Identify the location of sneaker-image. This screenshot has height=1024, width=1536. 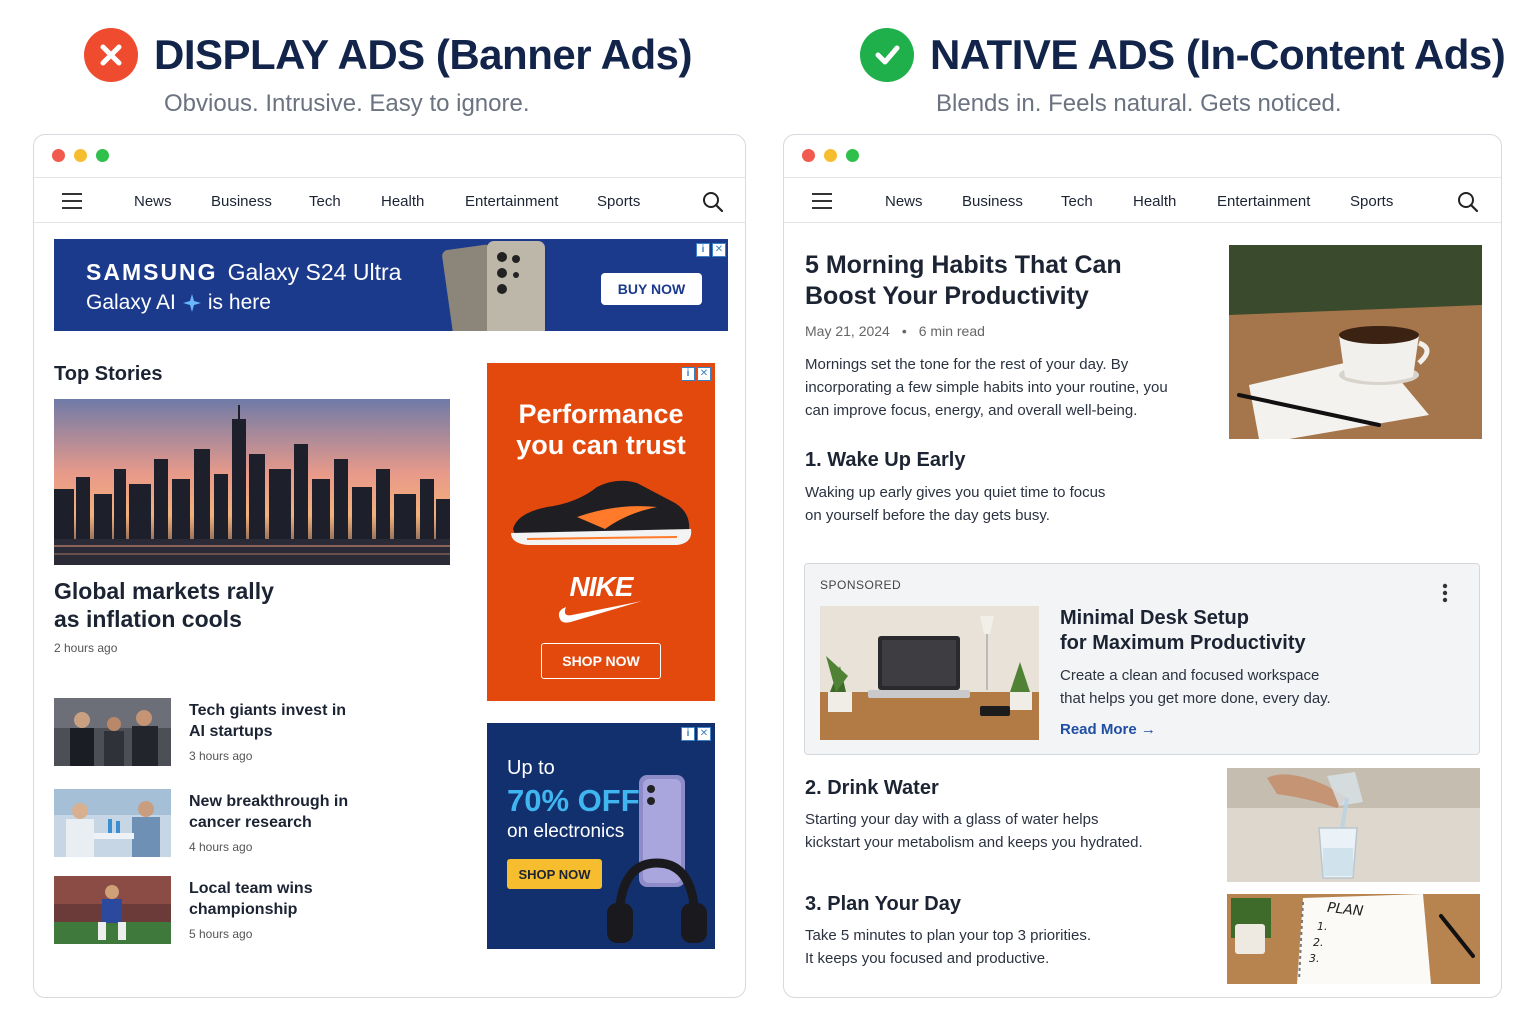
(601, 512).